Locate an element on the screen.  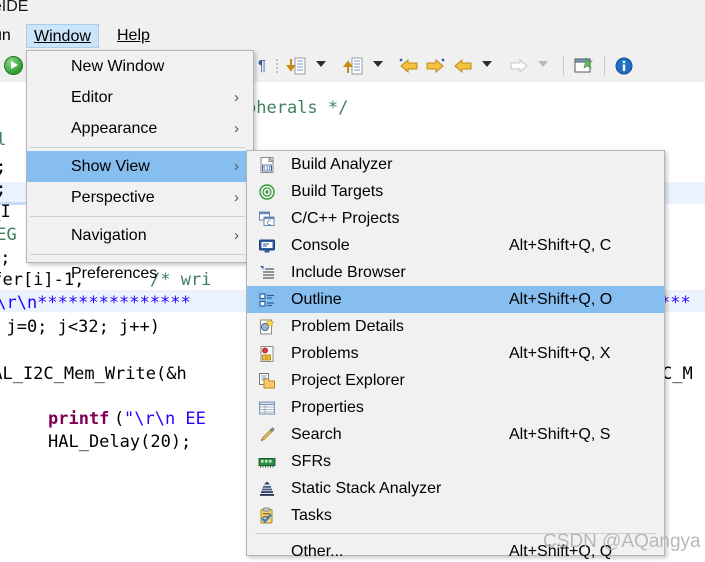
pilcrow-icon: ¶ is located at coordinates (262, 66).